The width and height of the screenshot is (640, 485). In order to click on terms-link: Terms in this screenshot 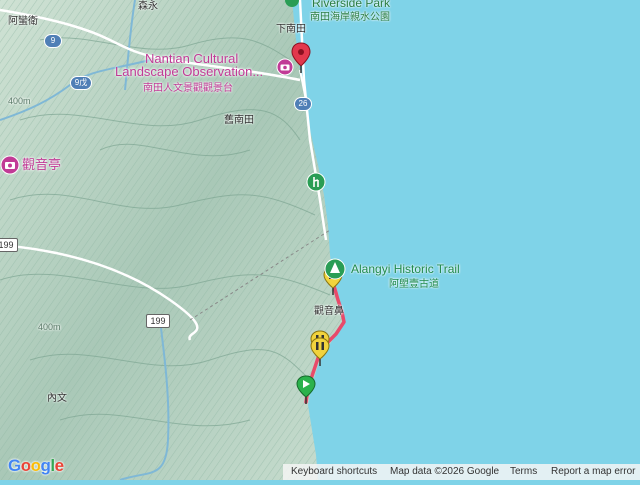, I will do `click(523, 471)`.